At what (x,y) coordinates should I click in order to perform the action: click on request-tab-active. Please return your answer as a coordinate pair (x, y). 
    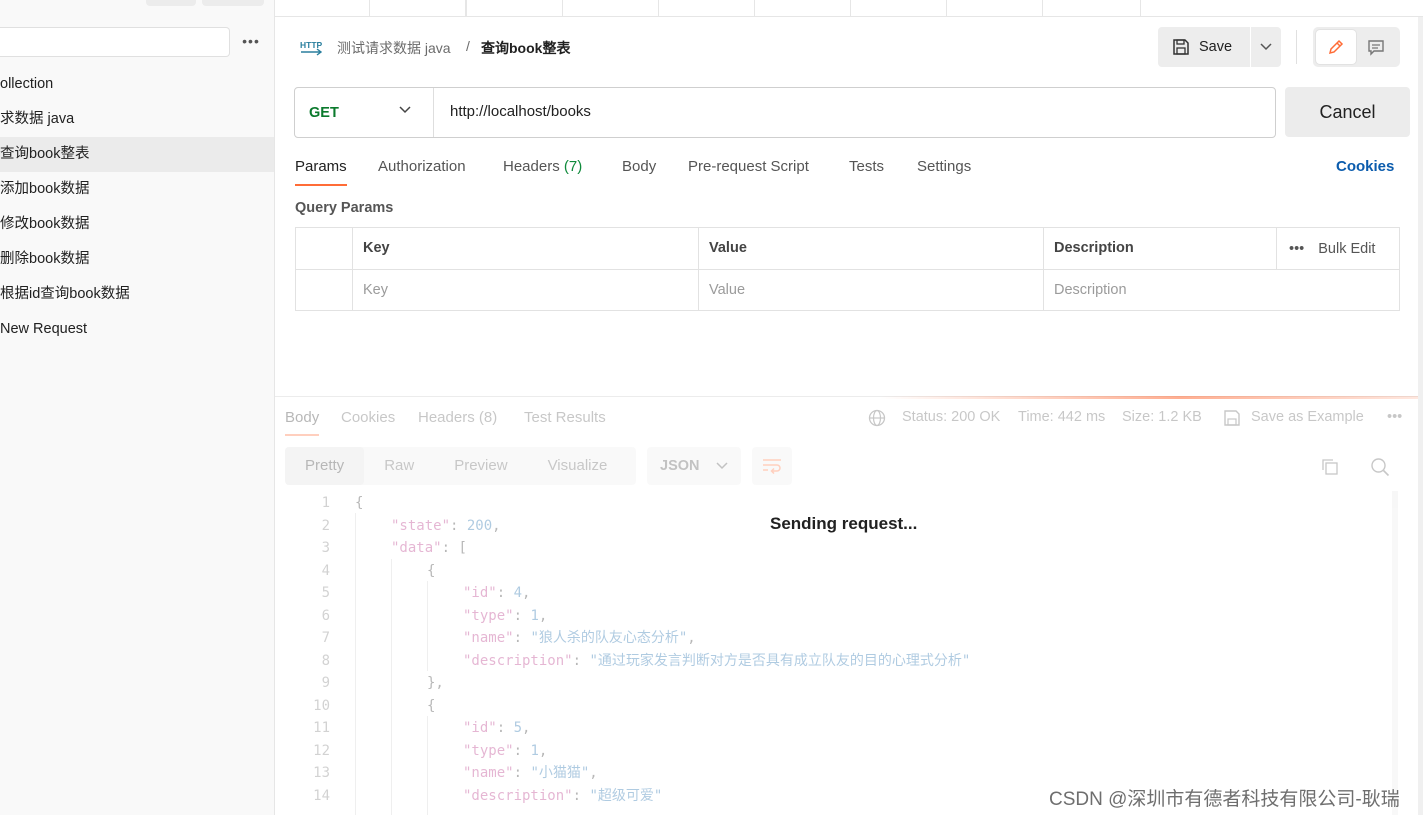
    Looking at the image, I should click on (514, 8).